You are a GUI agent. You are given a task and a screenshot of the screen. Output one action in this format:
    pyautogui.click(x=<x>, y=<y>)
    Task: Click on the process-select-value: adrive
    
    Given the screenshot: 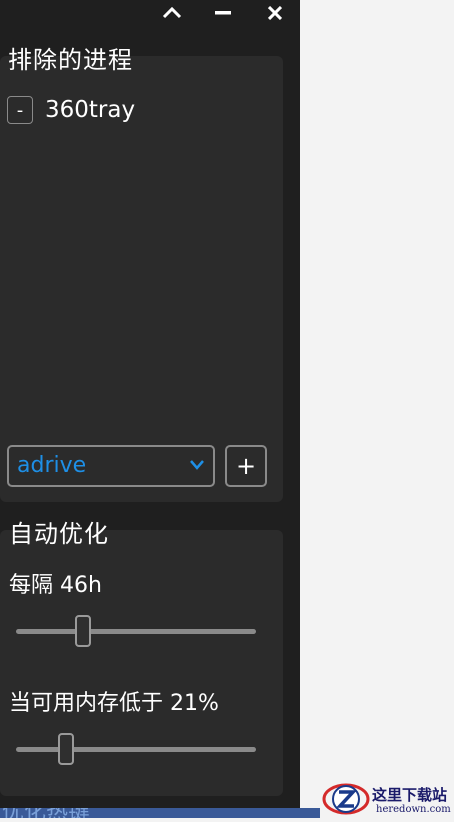 What is the action you would take?
    pyautogui.click(x=52, y=465)
    